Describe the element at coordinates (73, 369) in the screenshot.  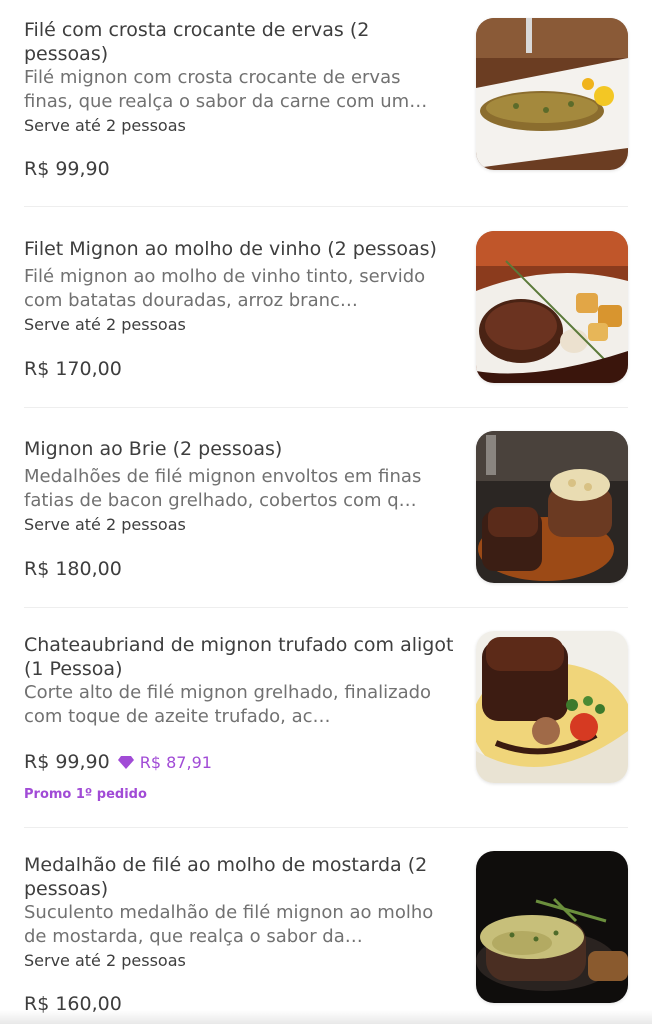
I see `item-price: R$ 170,00` at that location.